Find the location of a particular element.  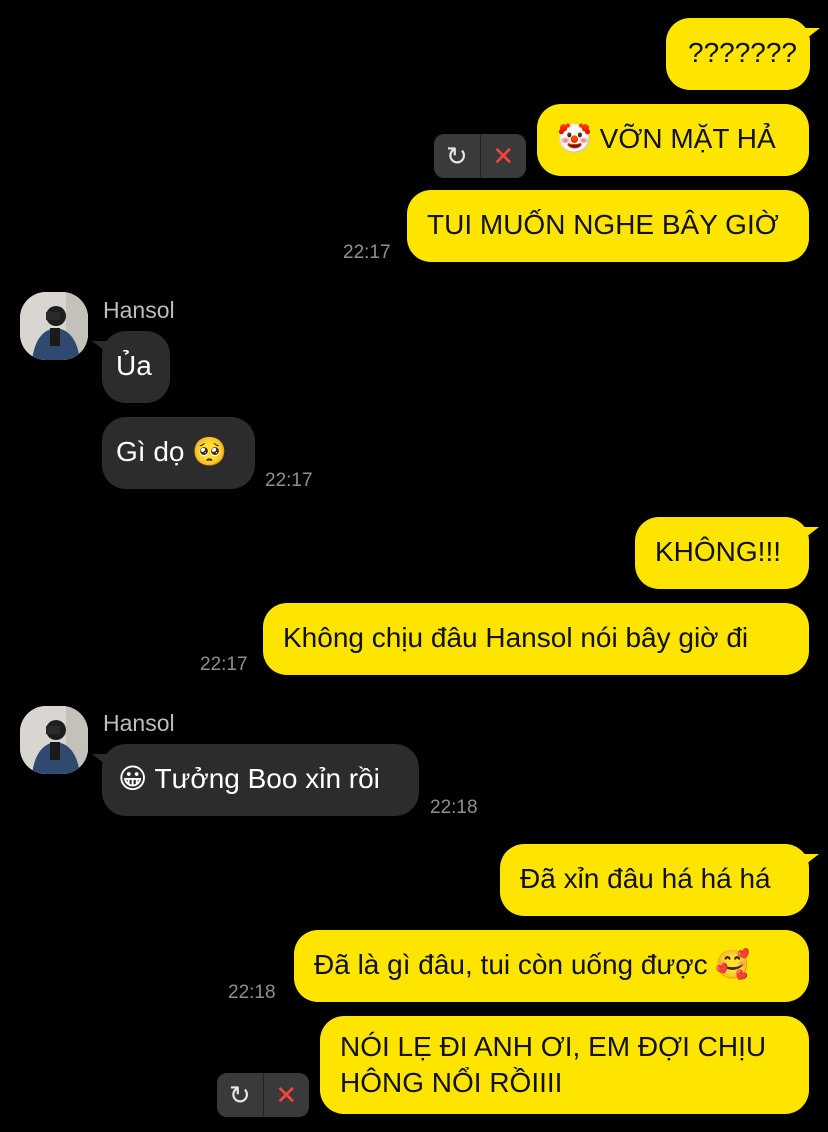

incoming-message: Ủa is located at coordinates (131, 367).